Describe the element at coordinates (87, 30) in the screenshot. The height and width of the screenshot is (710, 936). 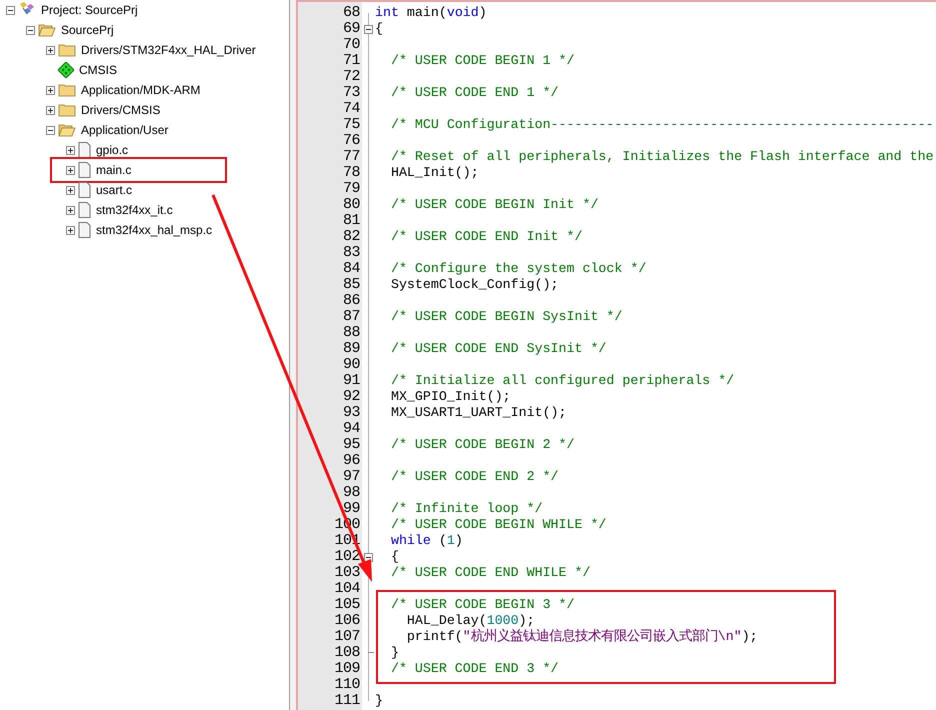
I see `tree-item: SourcePrj` at that location.